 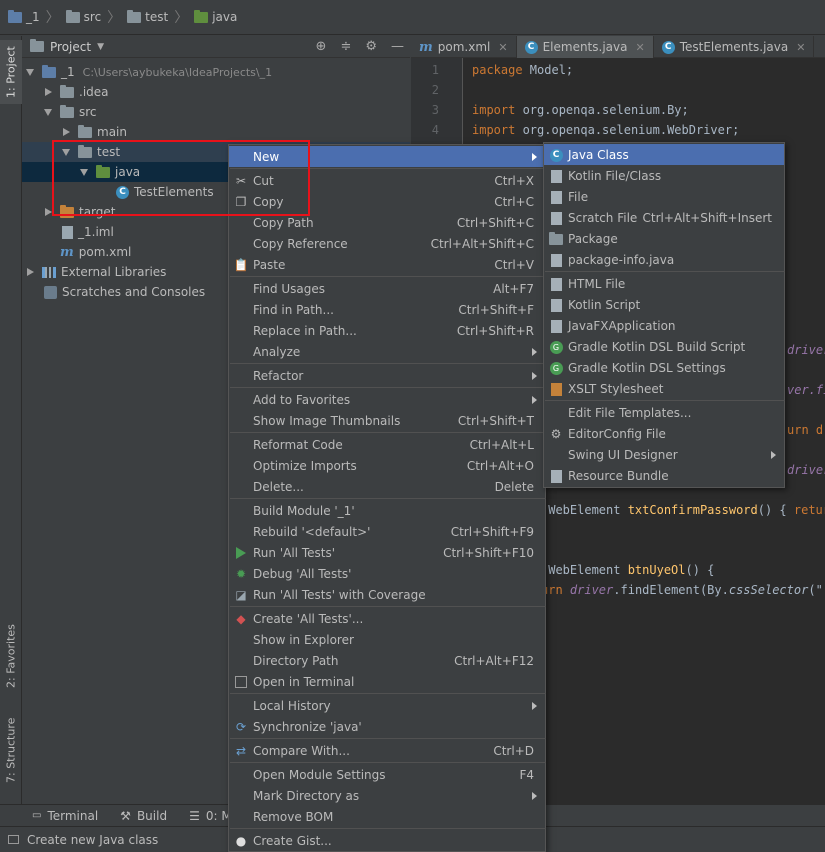 What do you see at coordinates (11, 750) in the screenshot?
I see `tool-window-structure: 7: Structure` at bounding box center [11, 750].